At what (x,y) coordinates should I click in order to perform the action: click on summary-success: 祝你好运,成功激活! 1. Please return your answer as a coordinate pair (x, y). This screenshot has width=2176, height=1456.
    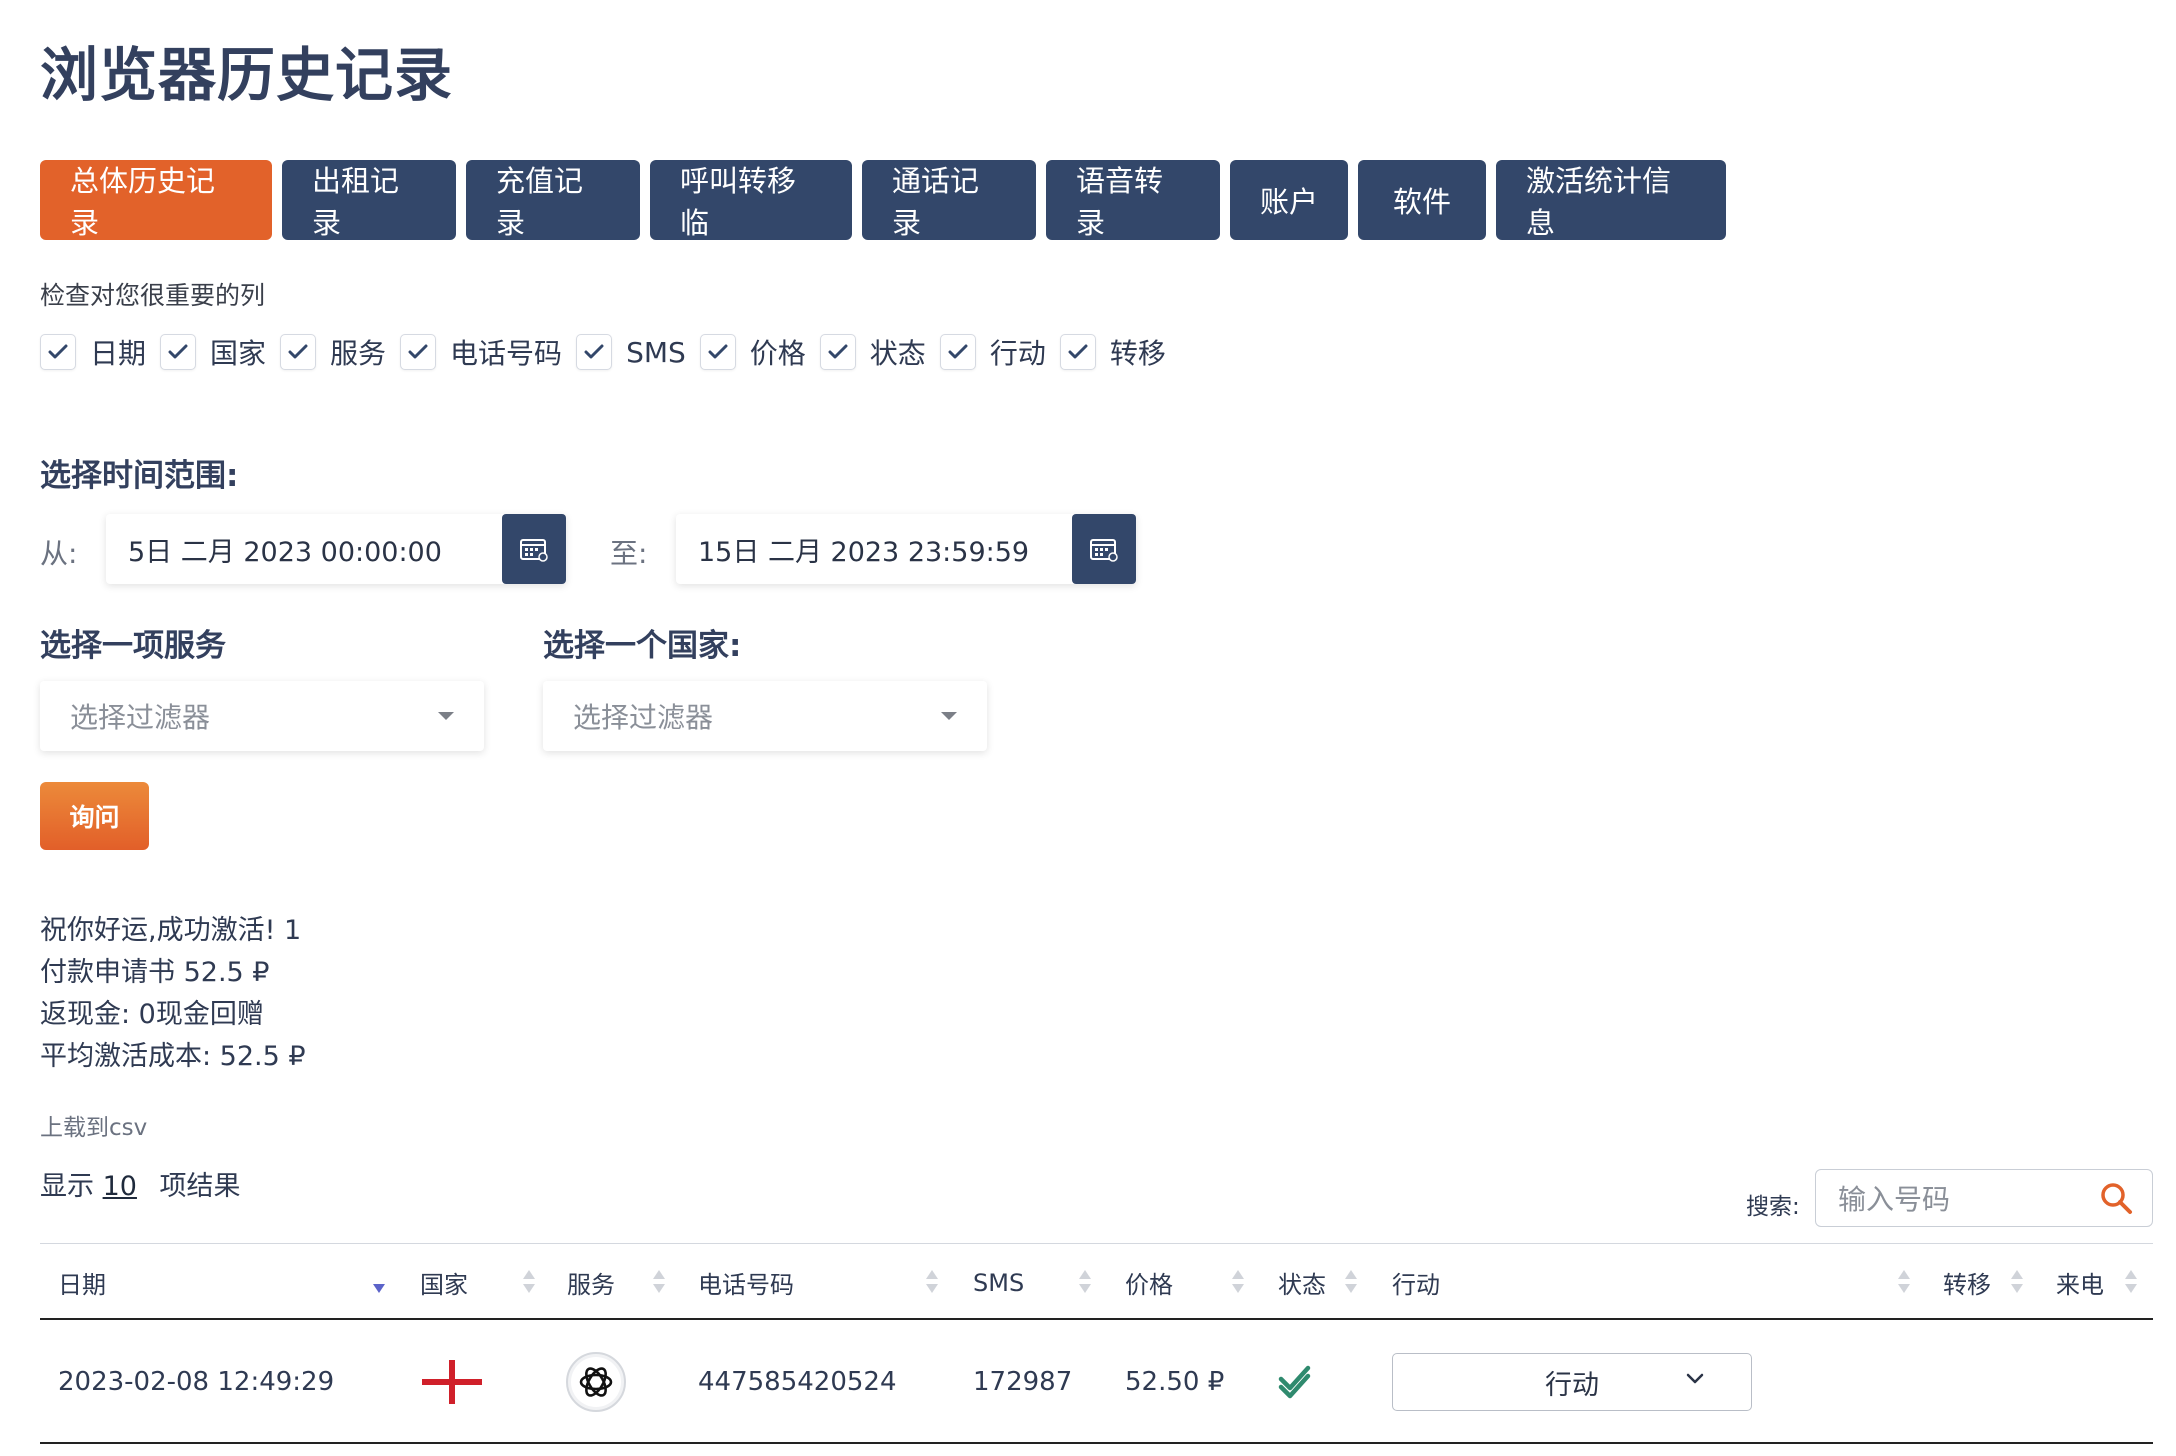
    Looking at the image, I should click on (171, 930).